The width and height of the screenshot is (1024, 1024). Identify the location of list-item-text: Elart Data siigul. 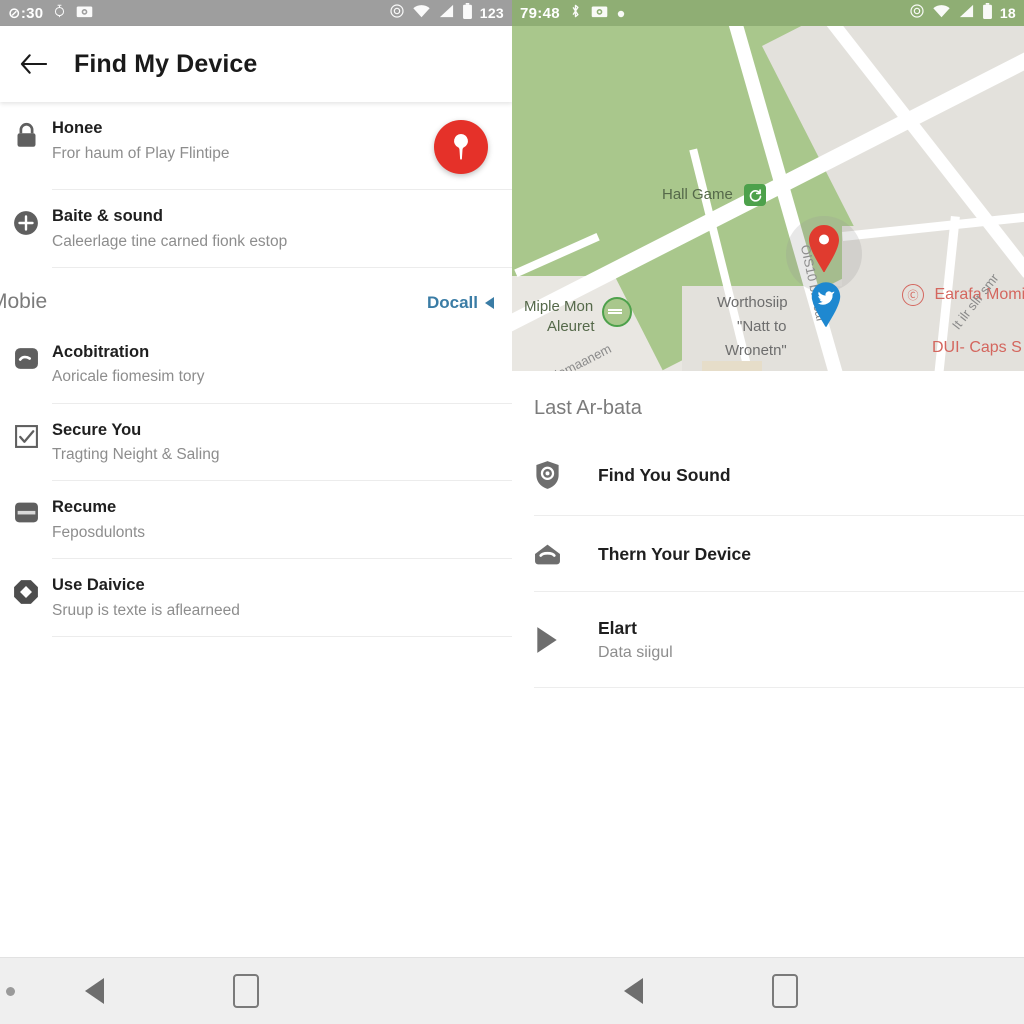
(803, 640).